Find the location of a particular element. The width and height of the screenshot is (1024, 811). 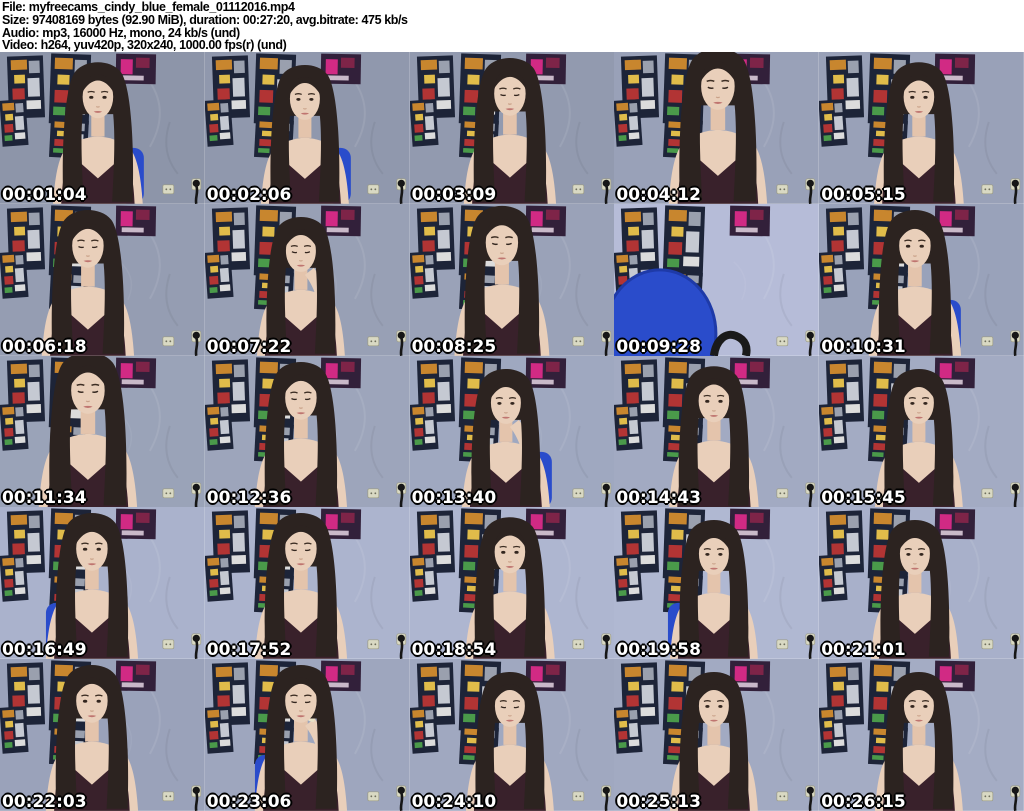

thumbnail-timestamp: 00:24:10 is located at coordinates (454, 801).